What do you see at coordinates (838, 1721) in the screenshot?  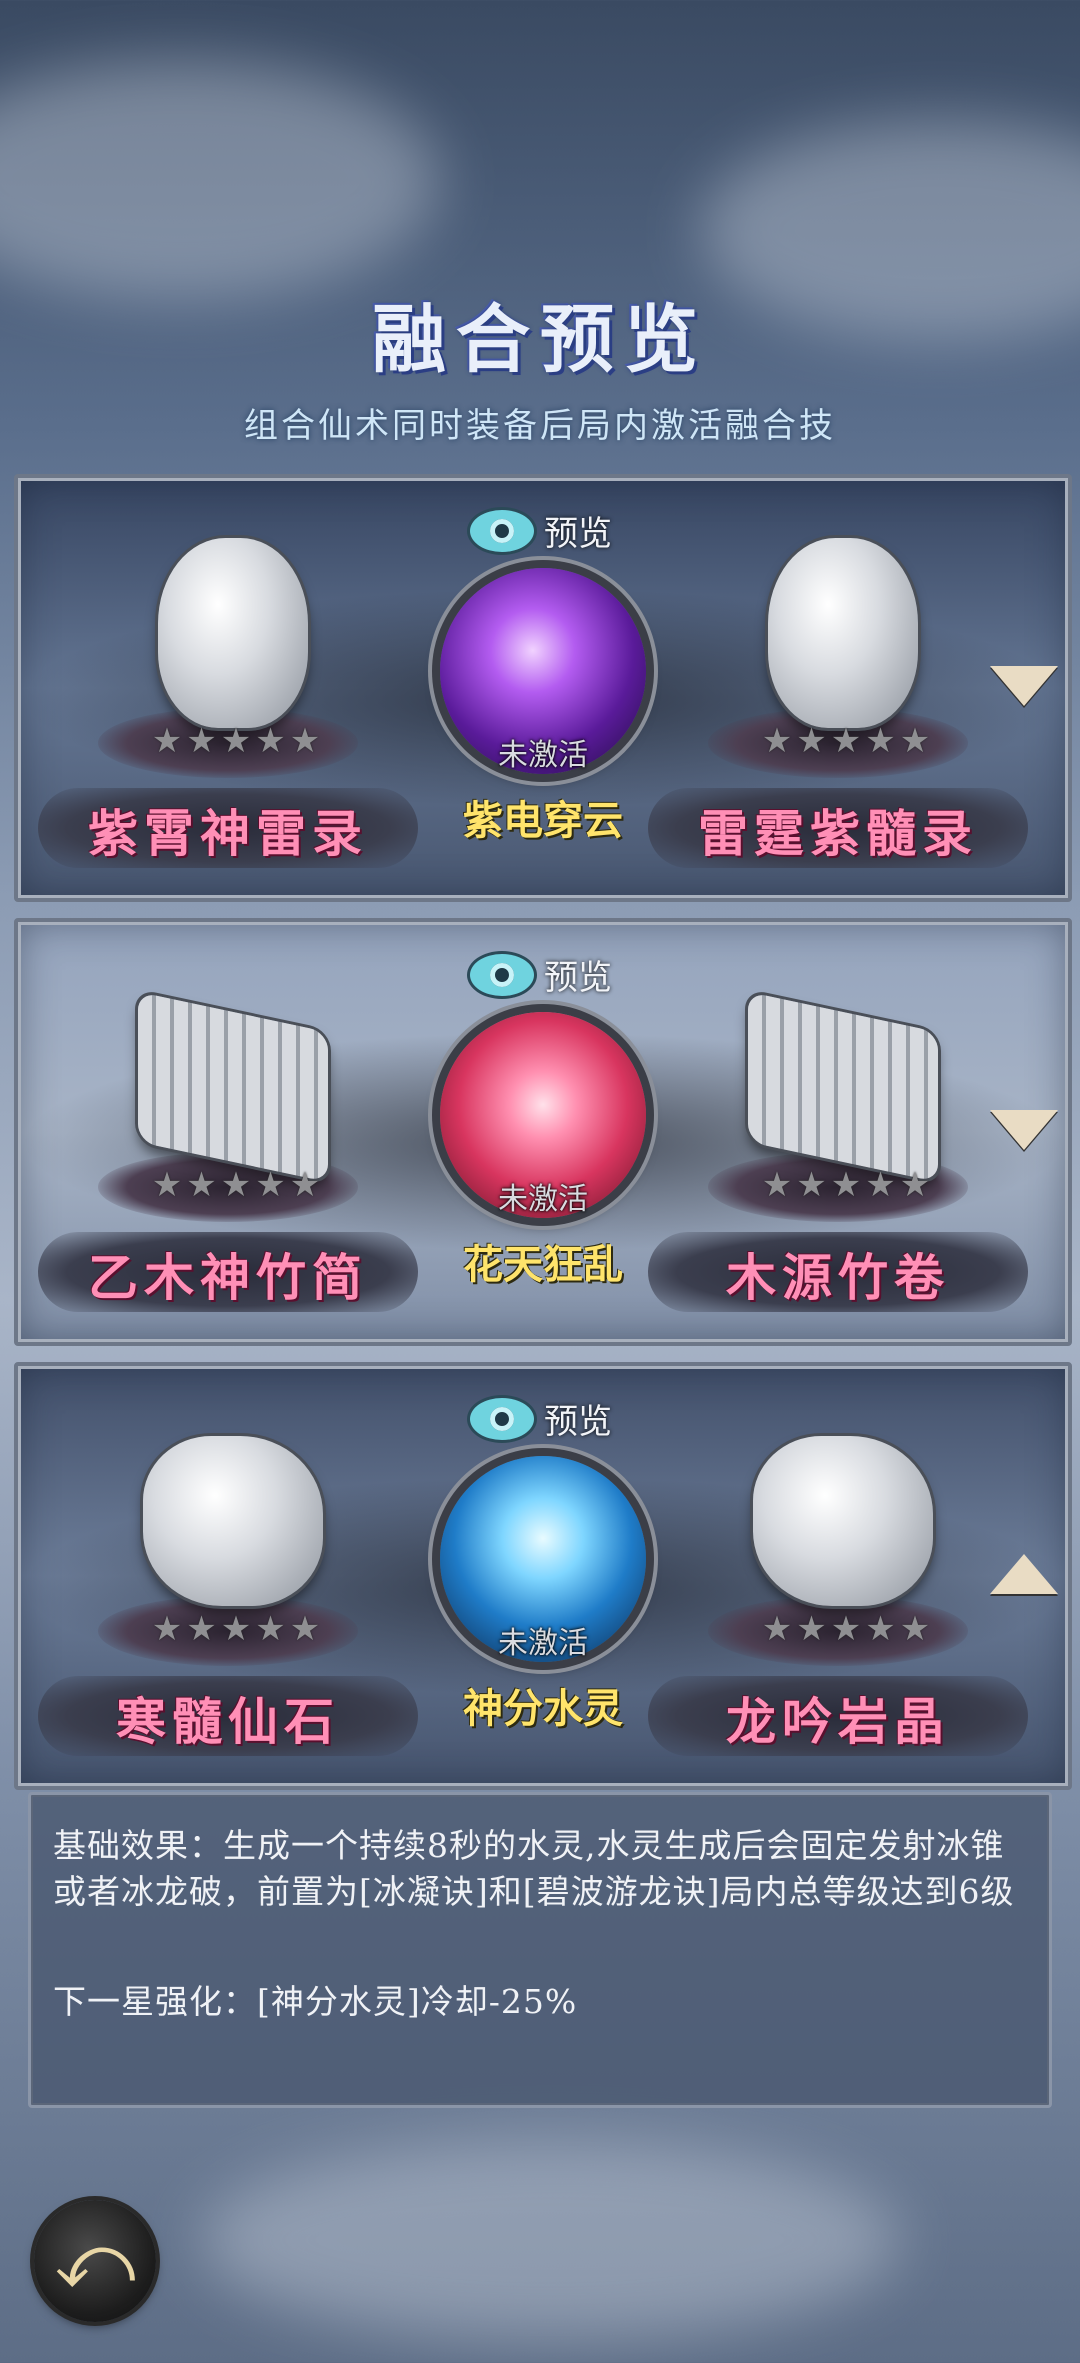 I see `skill-name: 龙吟岩晶` at bounding box center [838, 1721].